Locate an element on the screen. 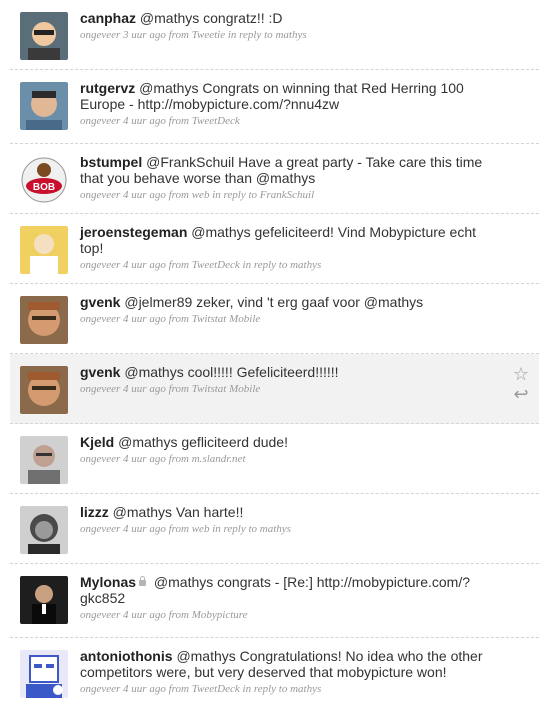 Image resolution: width=549 pixels, height=711 pixels. screen-name: antoniothonis is located at coordinates (126, 656).